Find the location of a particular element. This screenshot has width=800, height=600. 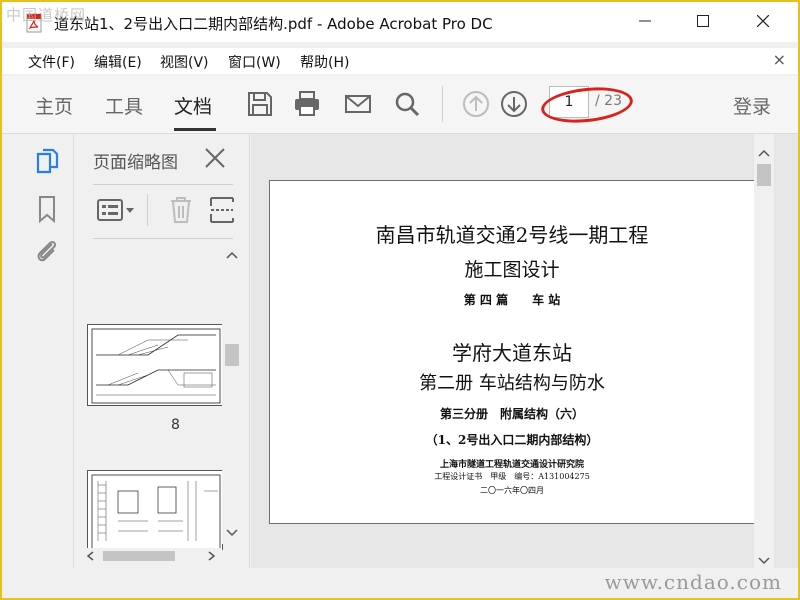

delete-page-icon is located at coordinates (181, 210).